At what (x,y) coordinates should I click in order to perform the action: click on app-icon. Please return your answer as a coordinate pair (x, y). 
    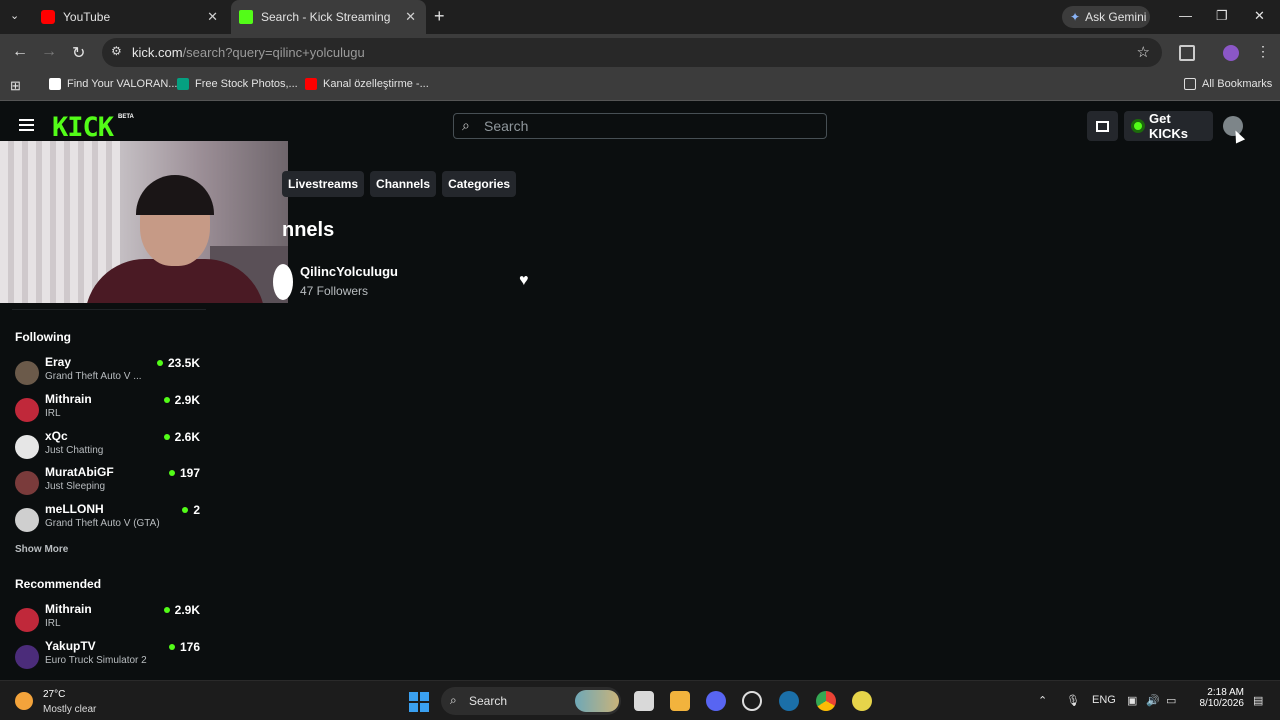
    Looking at the image, I should click on (862, 701).